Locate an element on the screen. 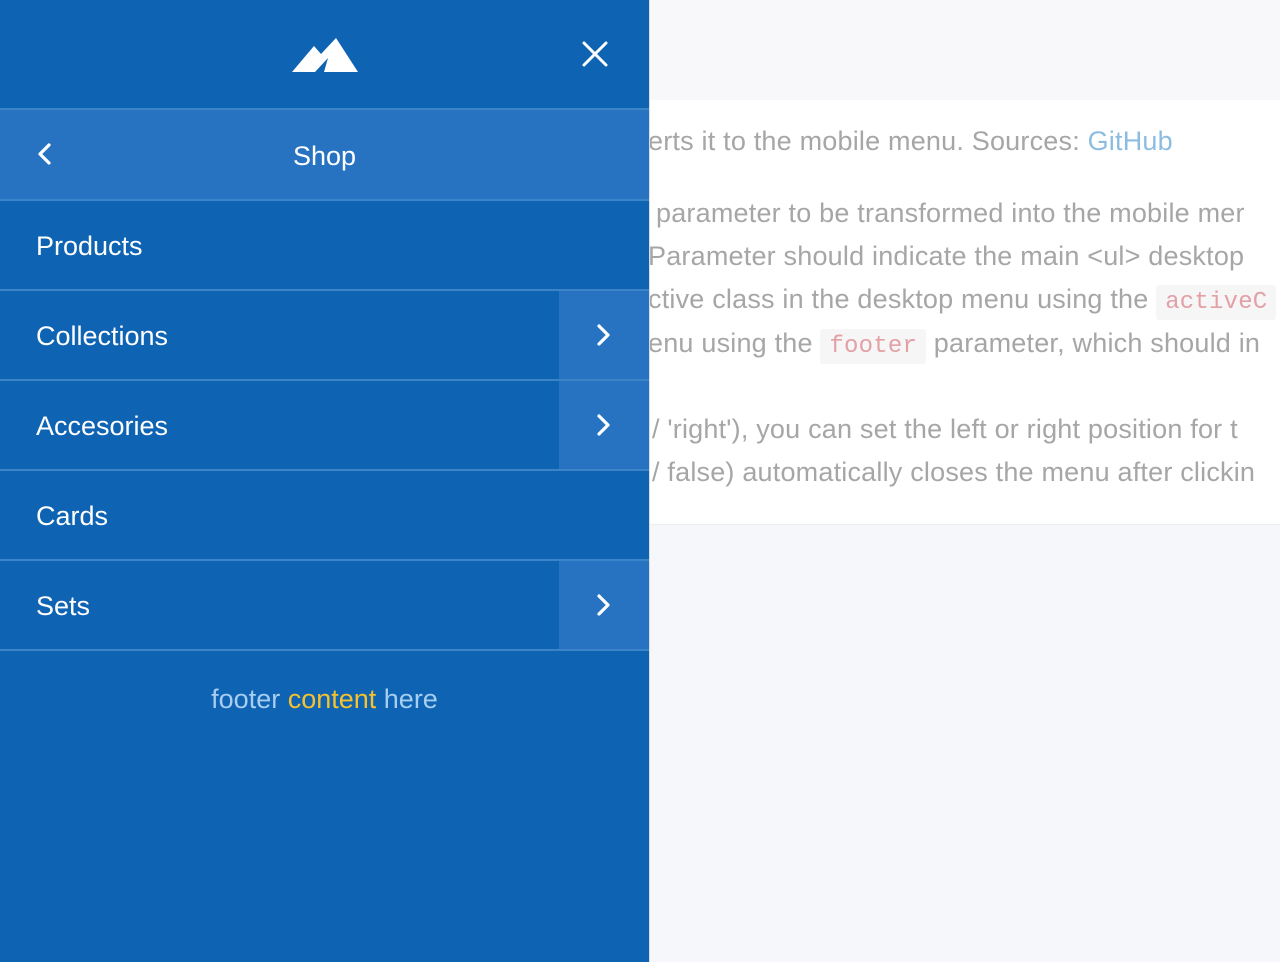 Image resolution: width=1280 pixels, height=962 pixels. menu-item-products: Products is located at coordinates (324, 245).